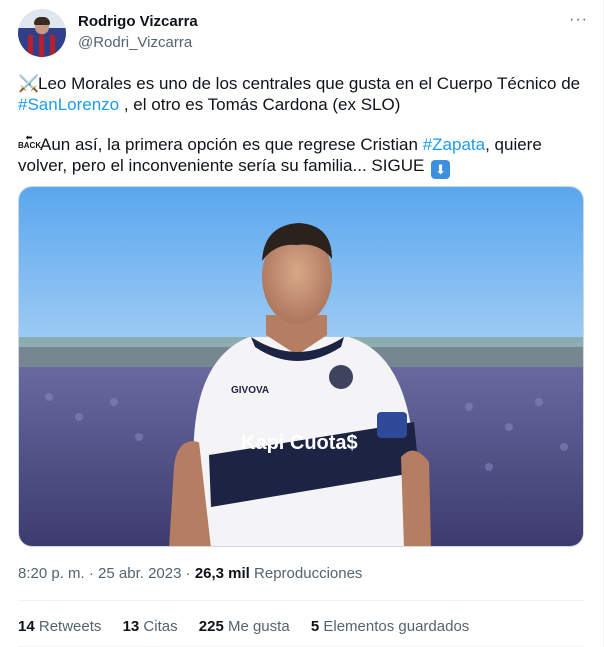 Image resolution: width=604 pixels, height=647 pixels. What do you see at coordinates (150, 626) in the screenshot?
I see `quotes-stat: 13 Citas` at bounding box center [150, 626].